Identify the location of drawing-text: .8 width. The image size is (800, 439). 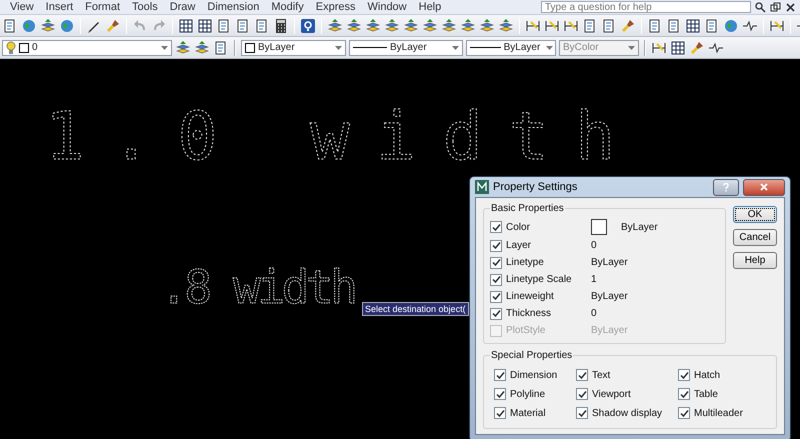
(259, 287).